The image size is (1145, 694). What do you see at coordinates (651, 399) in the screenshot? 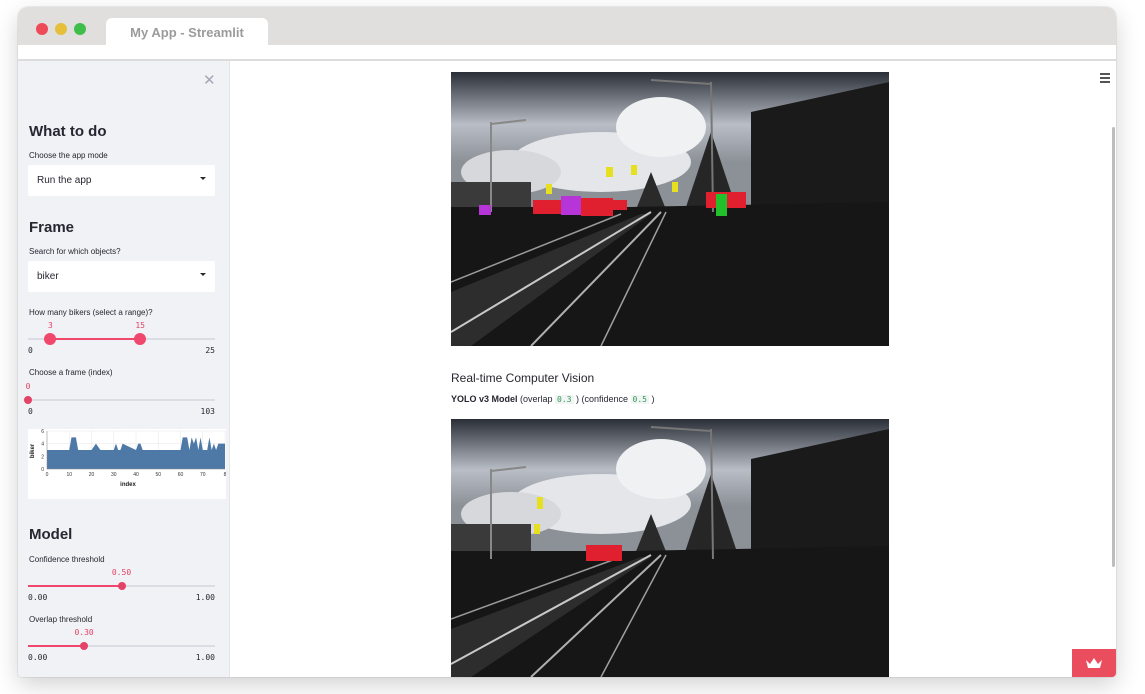
I see `close-paren-text: )` at bounding box center [651, 399].